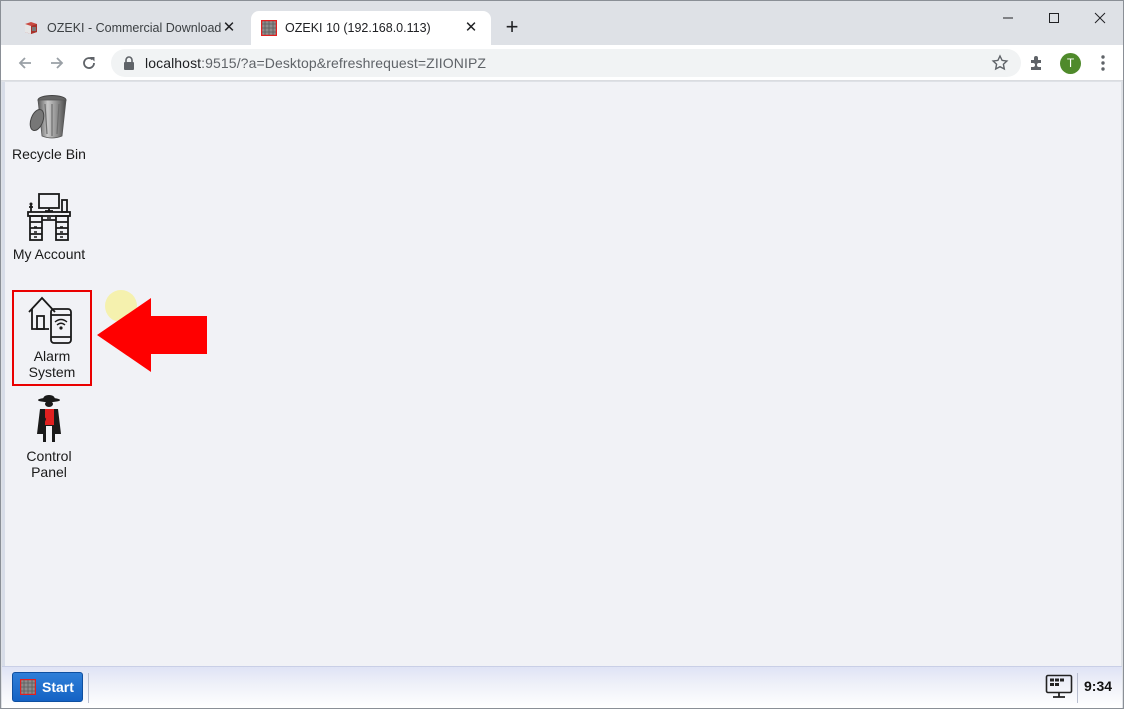 The width and height of the screenshot is (1124, 709). I want to click on reload-icon, so click(89, 63).